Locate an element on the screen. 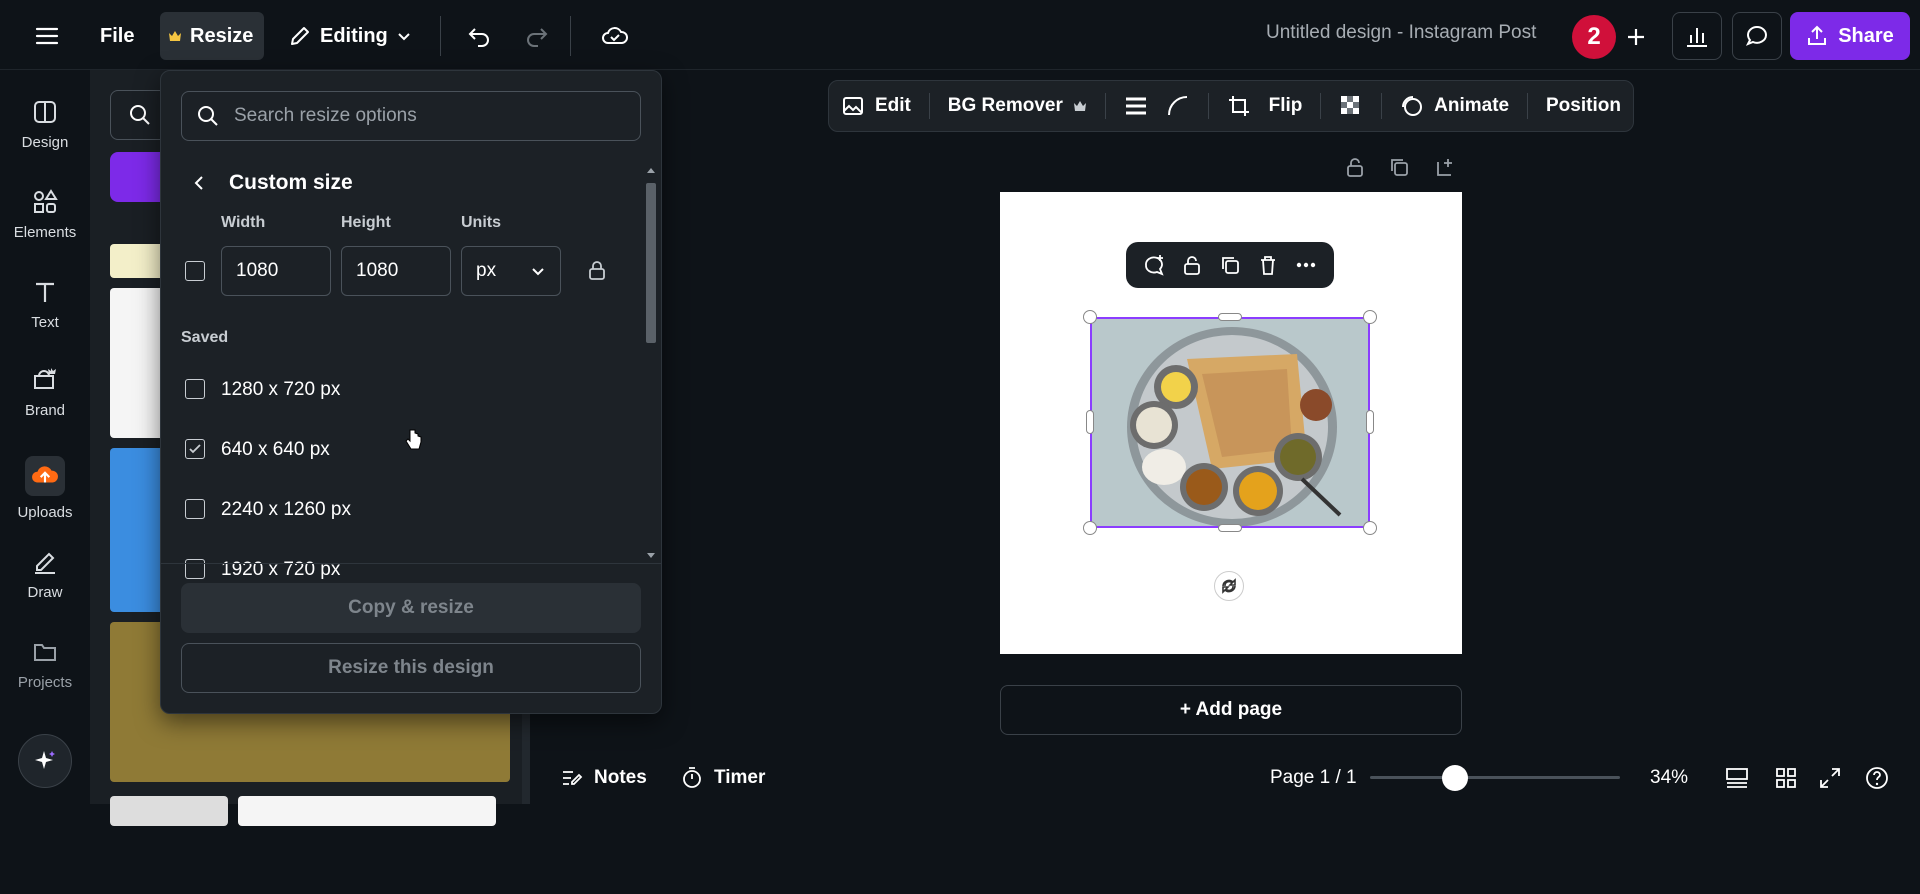  bg-remover-button: BG Remover is located at coordinates (1017, 106).